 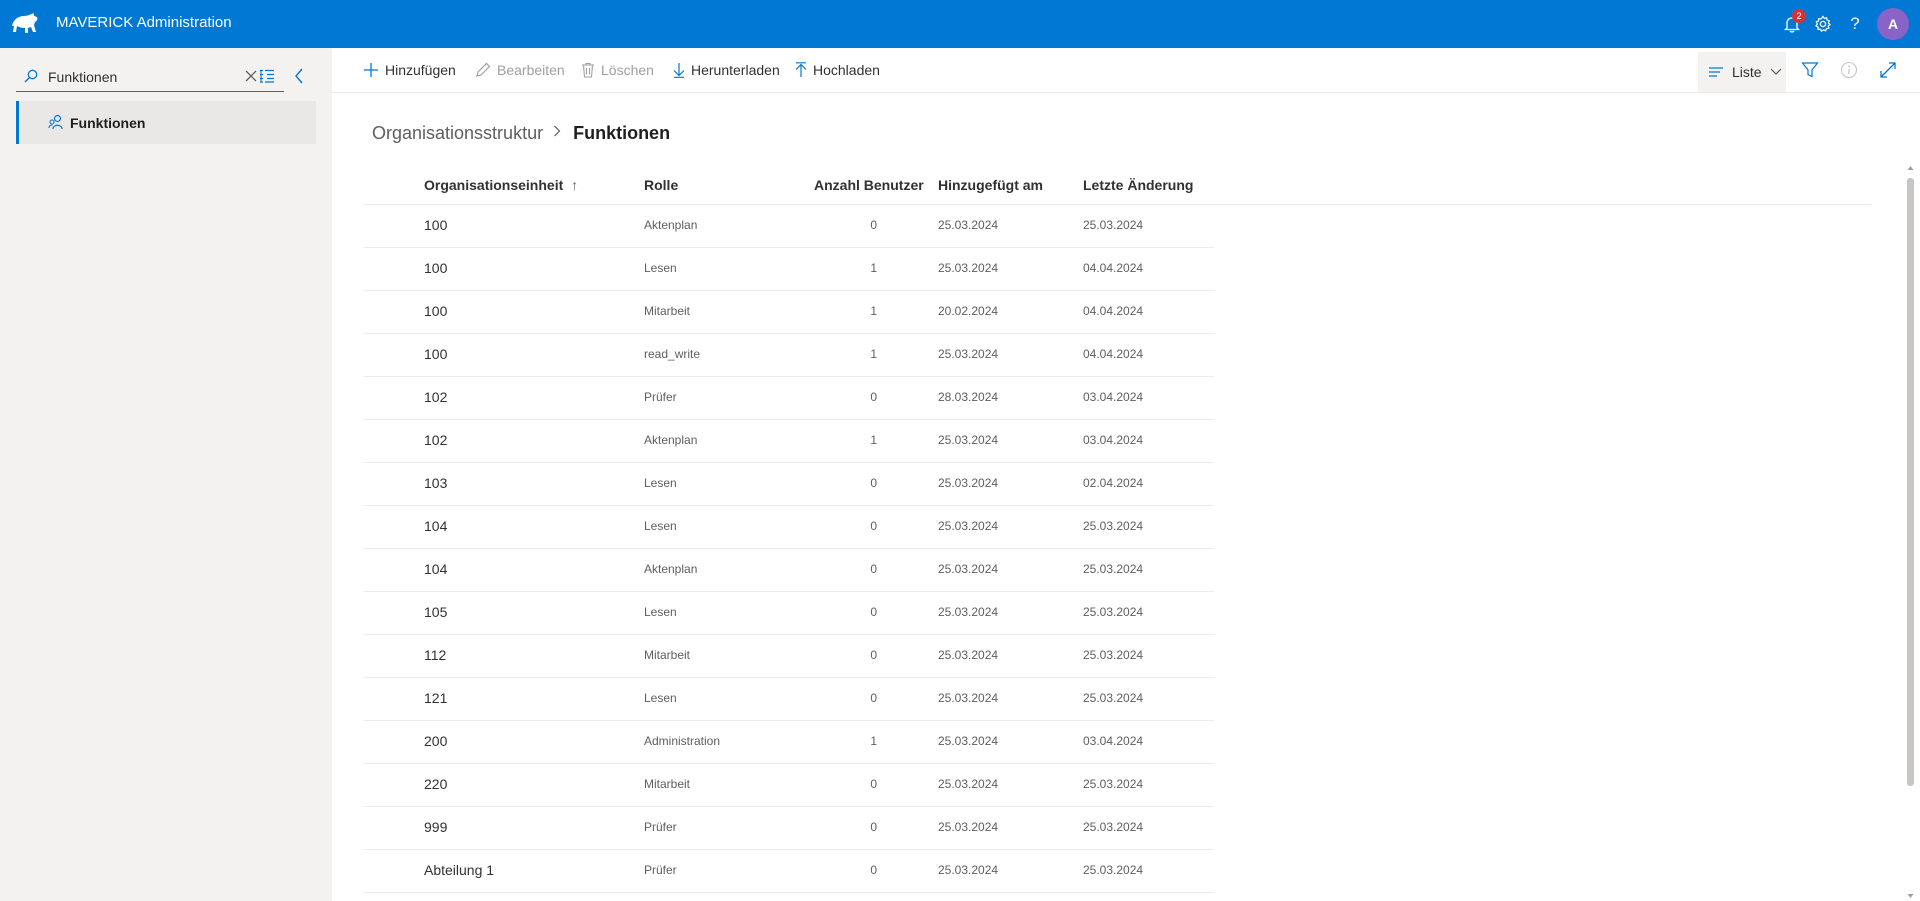 What do you see at coordinates (501, 185) in the screenshot?
I see `column-header-organisationseinheit: Organisationseinheit ↑` at bounding box center [501, 185].